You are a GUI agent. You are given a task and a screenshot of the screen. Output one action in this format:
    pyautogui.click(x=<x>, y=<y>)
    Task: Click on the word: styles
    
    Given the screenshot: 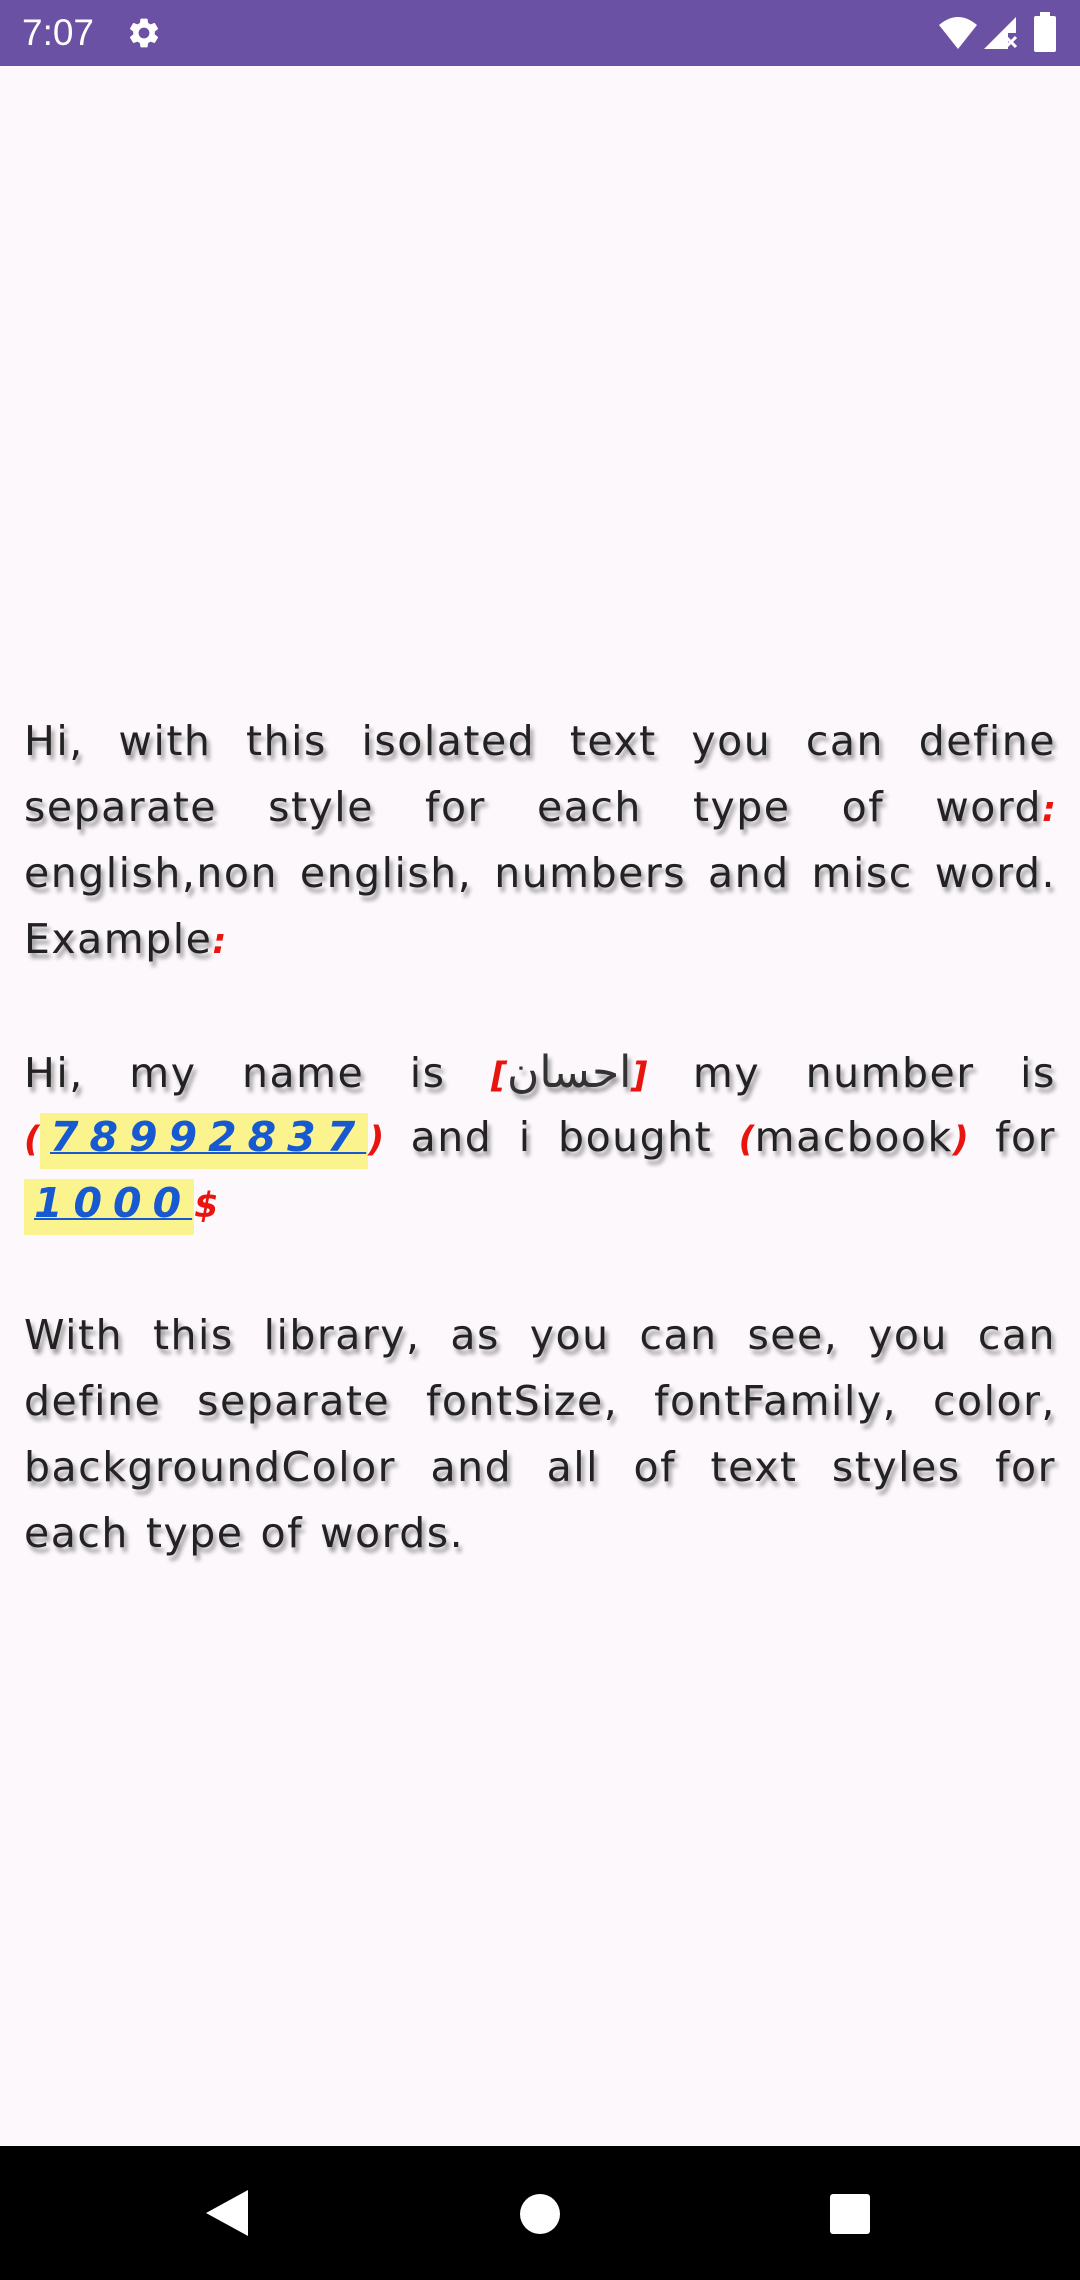 What is the action you would take?
    pyautogui.click(x=896, y=1467)
    